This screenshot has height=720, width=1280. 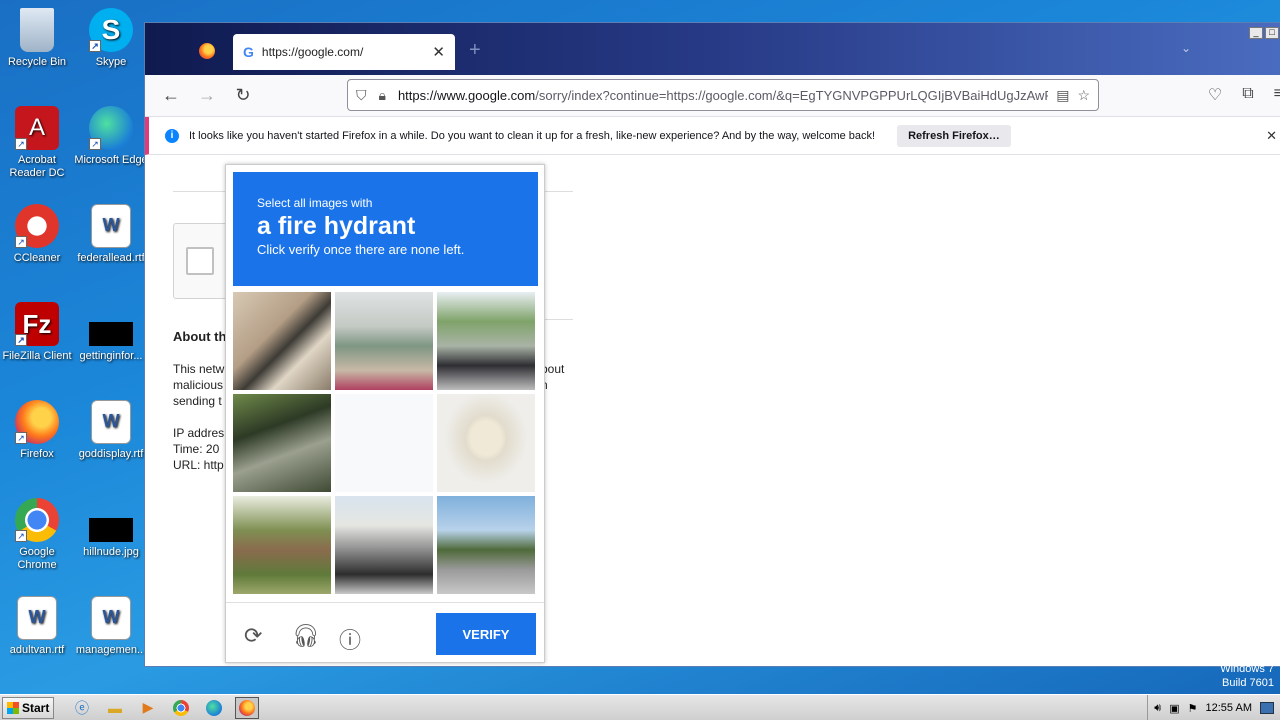 What do you see at coordinates (336, 226) in the screenshot?
I see `captcha-target: a fire hydrant` at bounding box center [336, 226].